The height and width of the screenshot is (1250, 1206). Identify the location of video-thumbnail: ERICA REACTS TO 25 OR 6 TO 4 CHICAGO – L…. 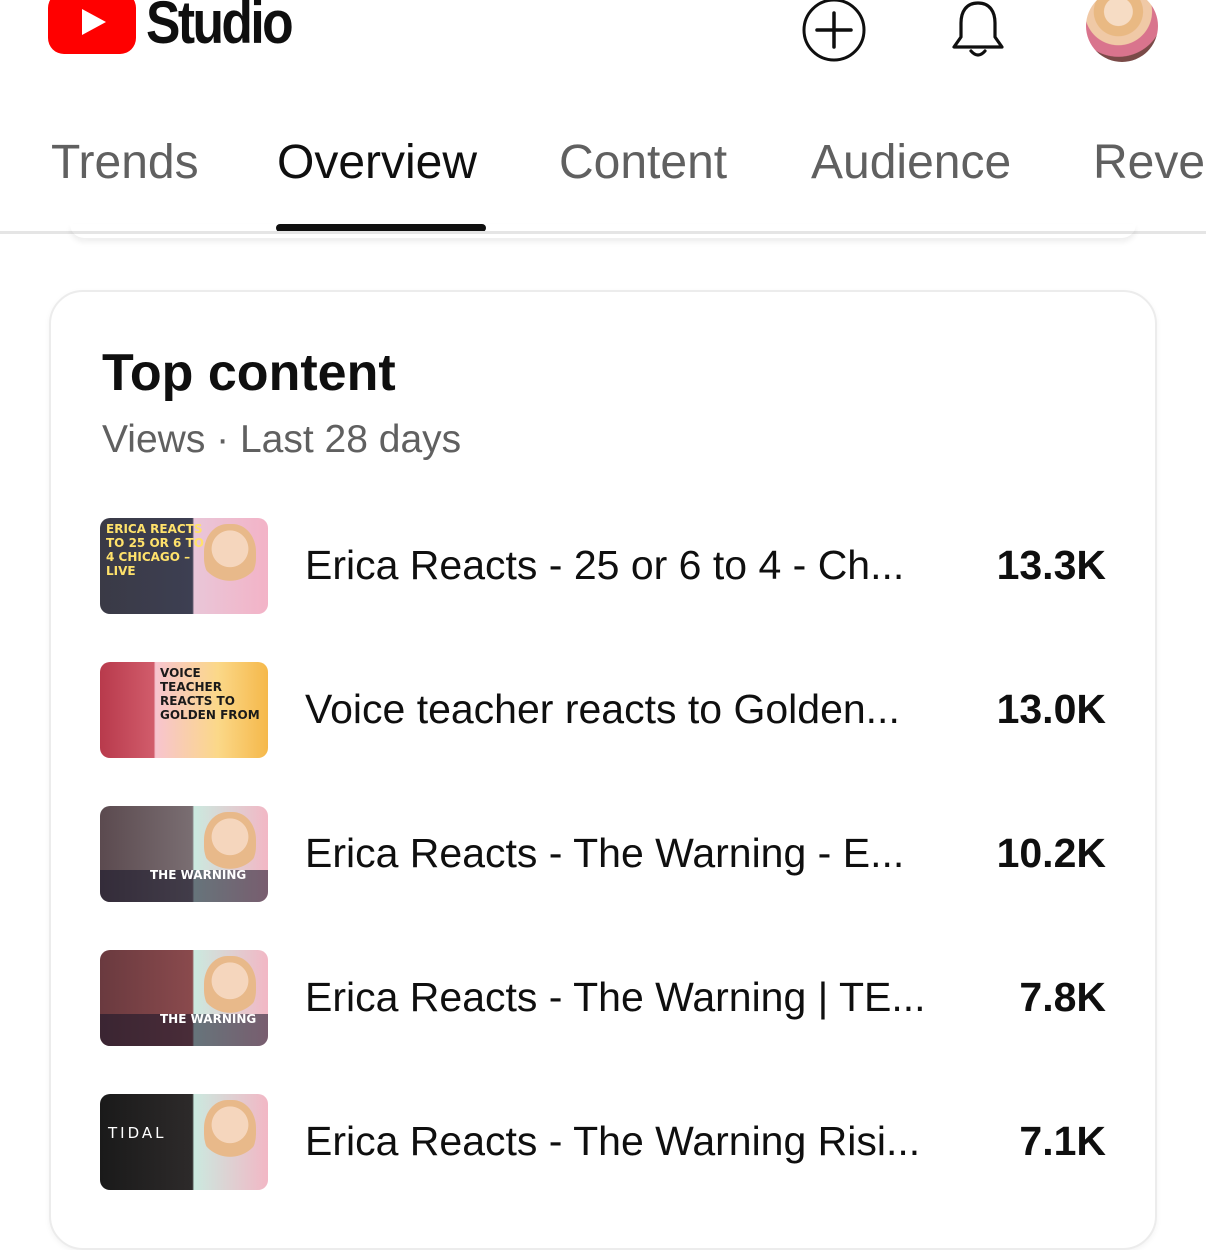
(184, 566).